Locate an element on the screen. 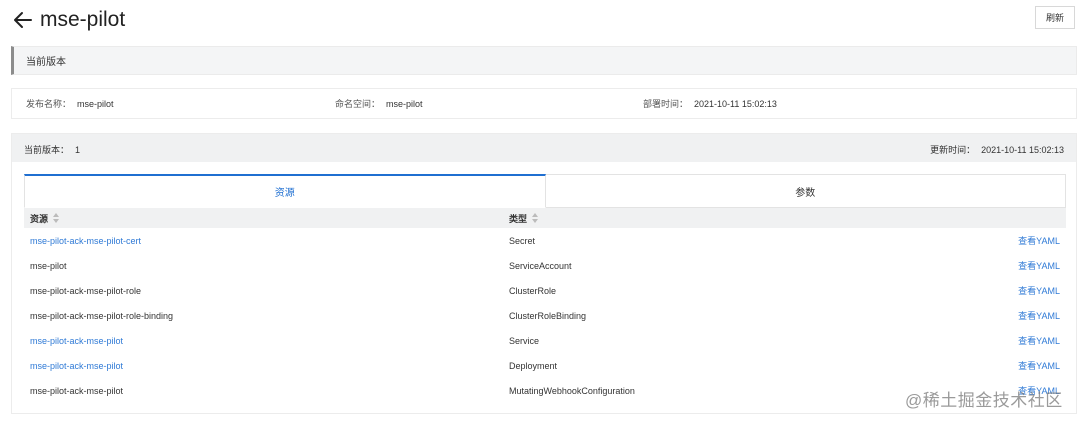  current-version-value: 1 is located at coordinates (78, 150).